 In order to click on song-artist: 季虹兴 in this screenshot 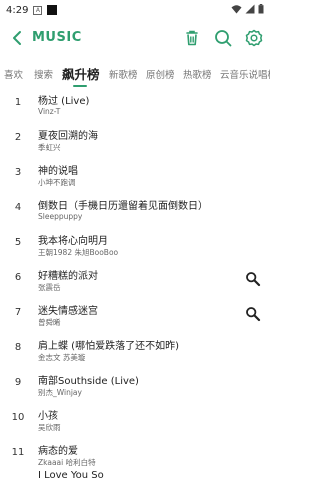, I will do `click(49, 147)`.